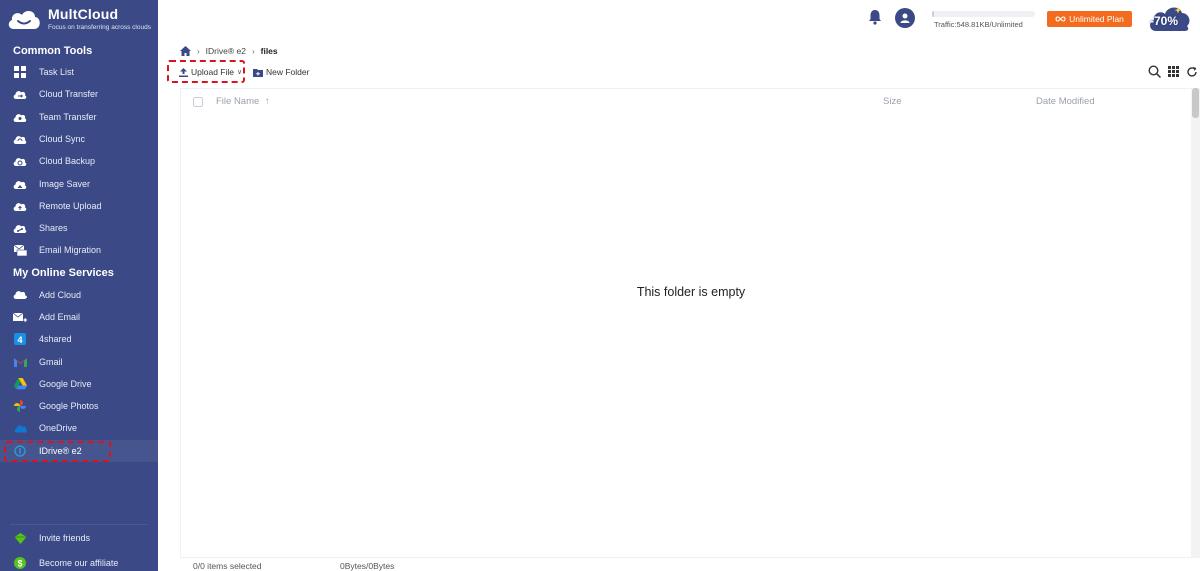 Image resolution: width=1200 pixels, height=571 pixels. Describe the element at coordinates (20, 72) in the screenshot. I see `task-list-icon` at that location.